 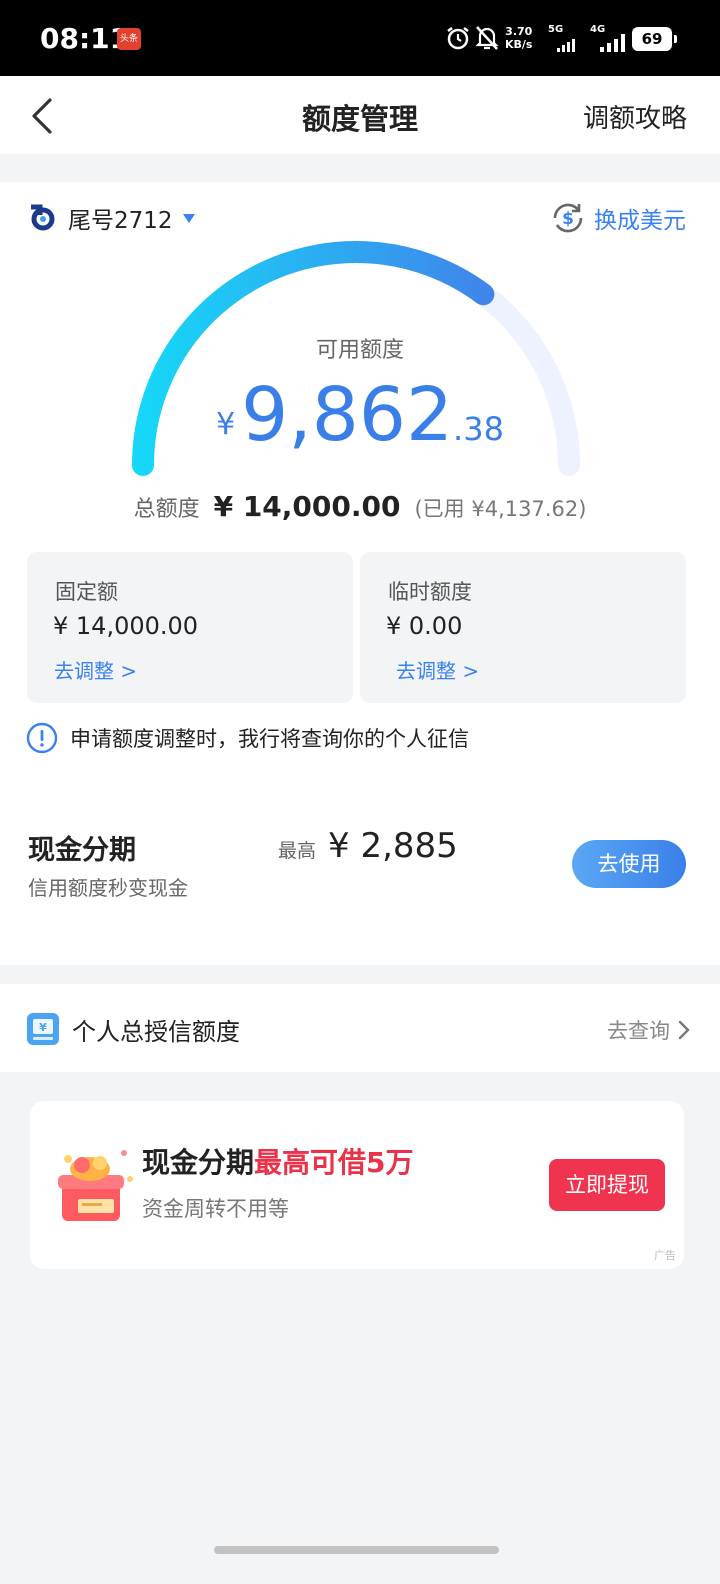 What do you see at coordinates (166, 509) in the screenshot?
I see `total-limit-label: 总额度` at bounding box center [166, 509].